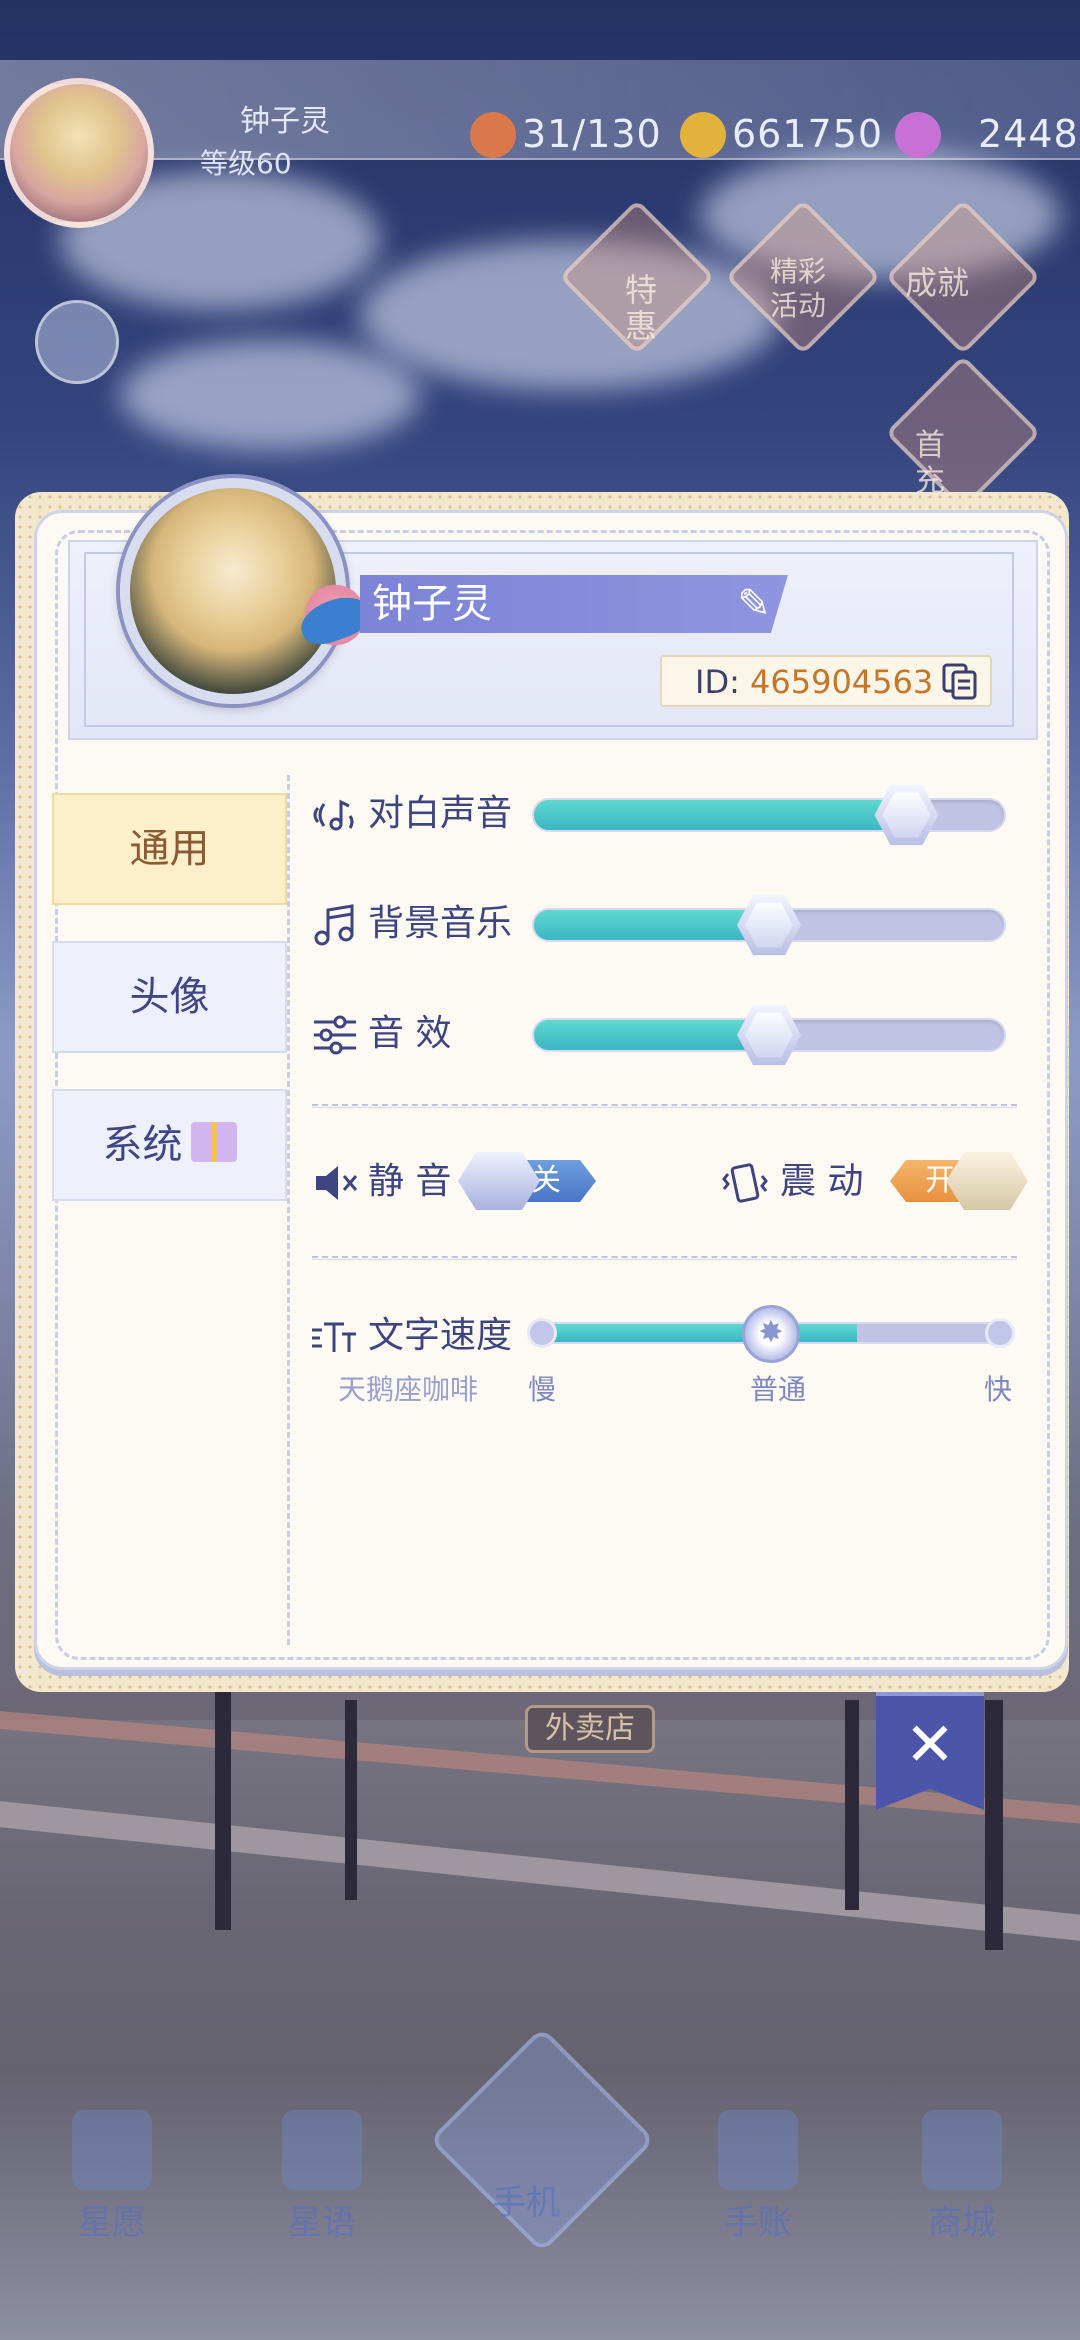 The height and width of the screenshot is (2340, 1080). Describe the element at coordinates (169, 849) in the screenshot. I see `tab-general: 通用` at that location.